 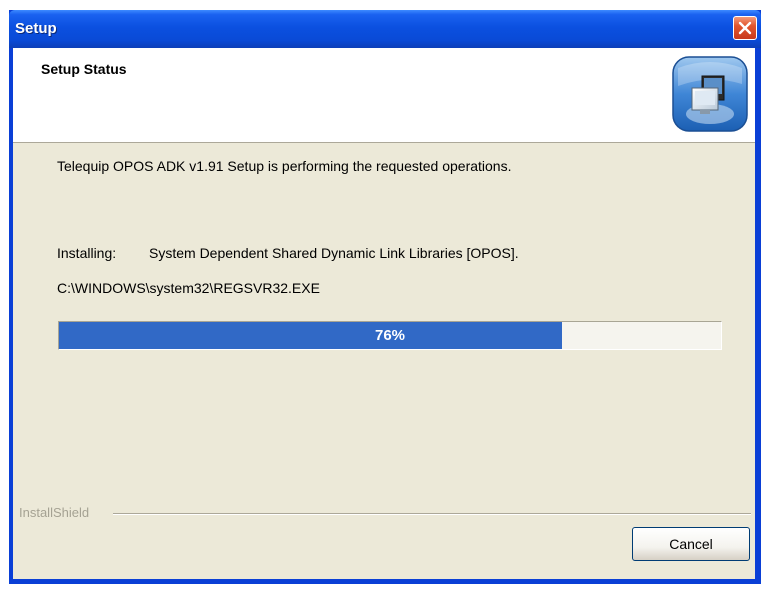 What do you see at coordinates (84, 69) in the screenshot?
I see `page-title: Setup Status` at bounding box center [84, 69].